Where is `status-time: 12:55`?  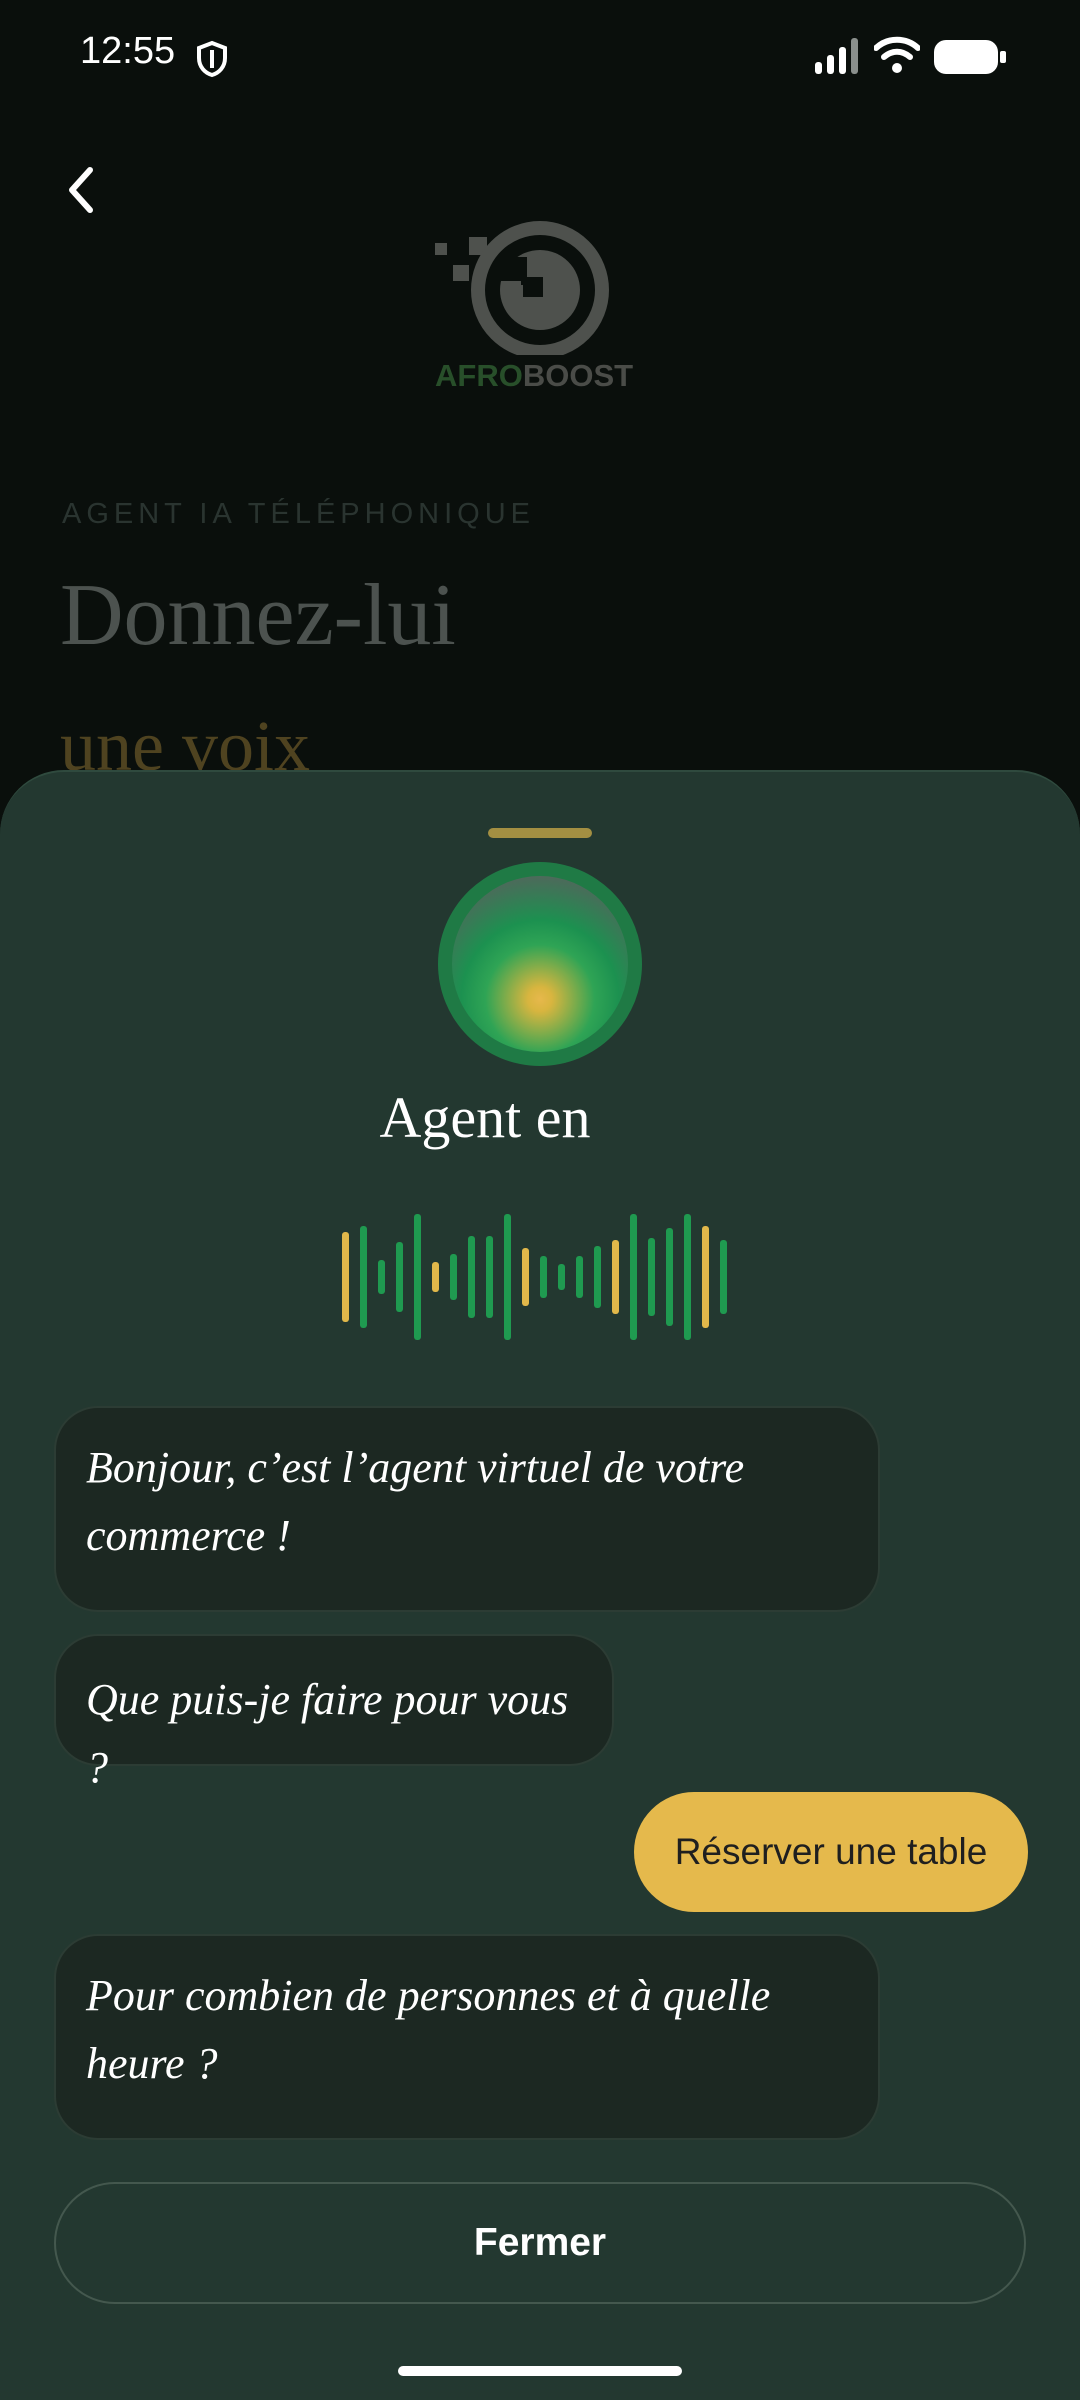 status-time: 12:55 is located at coordinates (128, 51).